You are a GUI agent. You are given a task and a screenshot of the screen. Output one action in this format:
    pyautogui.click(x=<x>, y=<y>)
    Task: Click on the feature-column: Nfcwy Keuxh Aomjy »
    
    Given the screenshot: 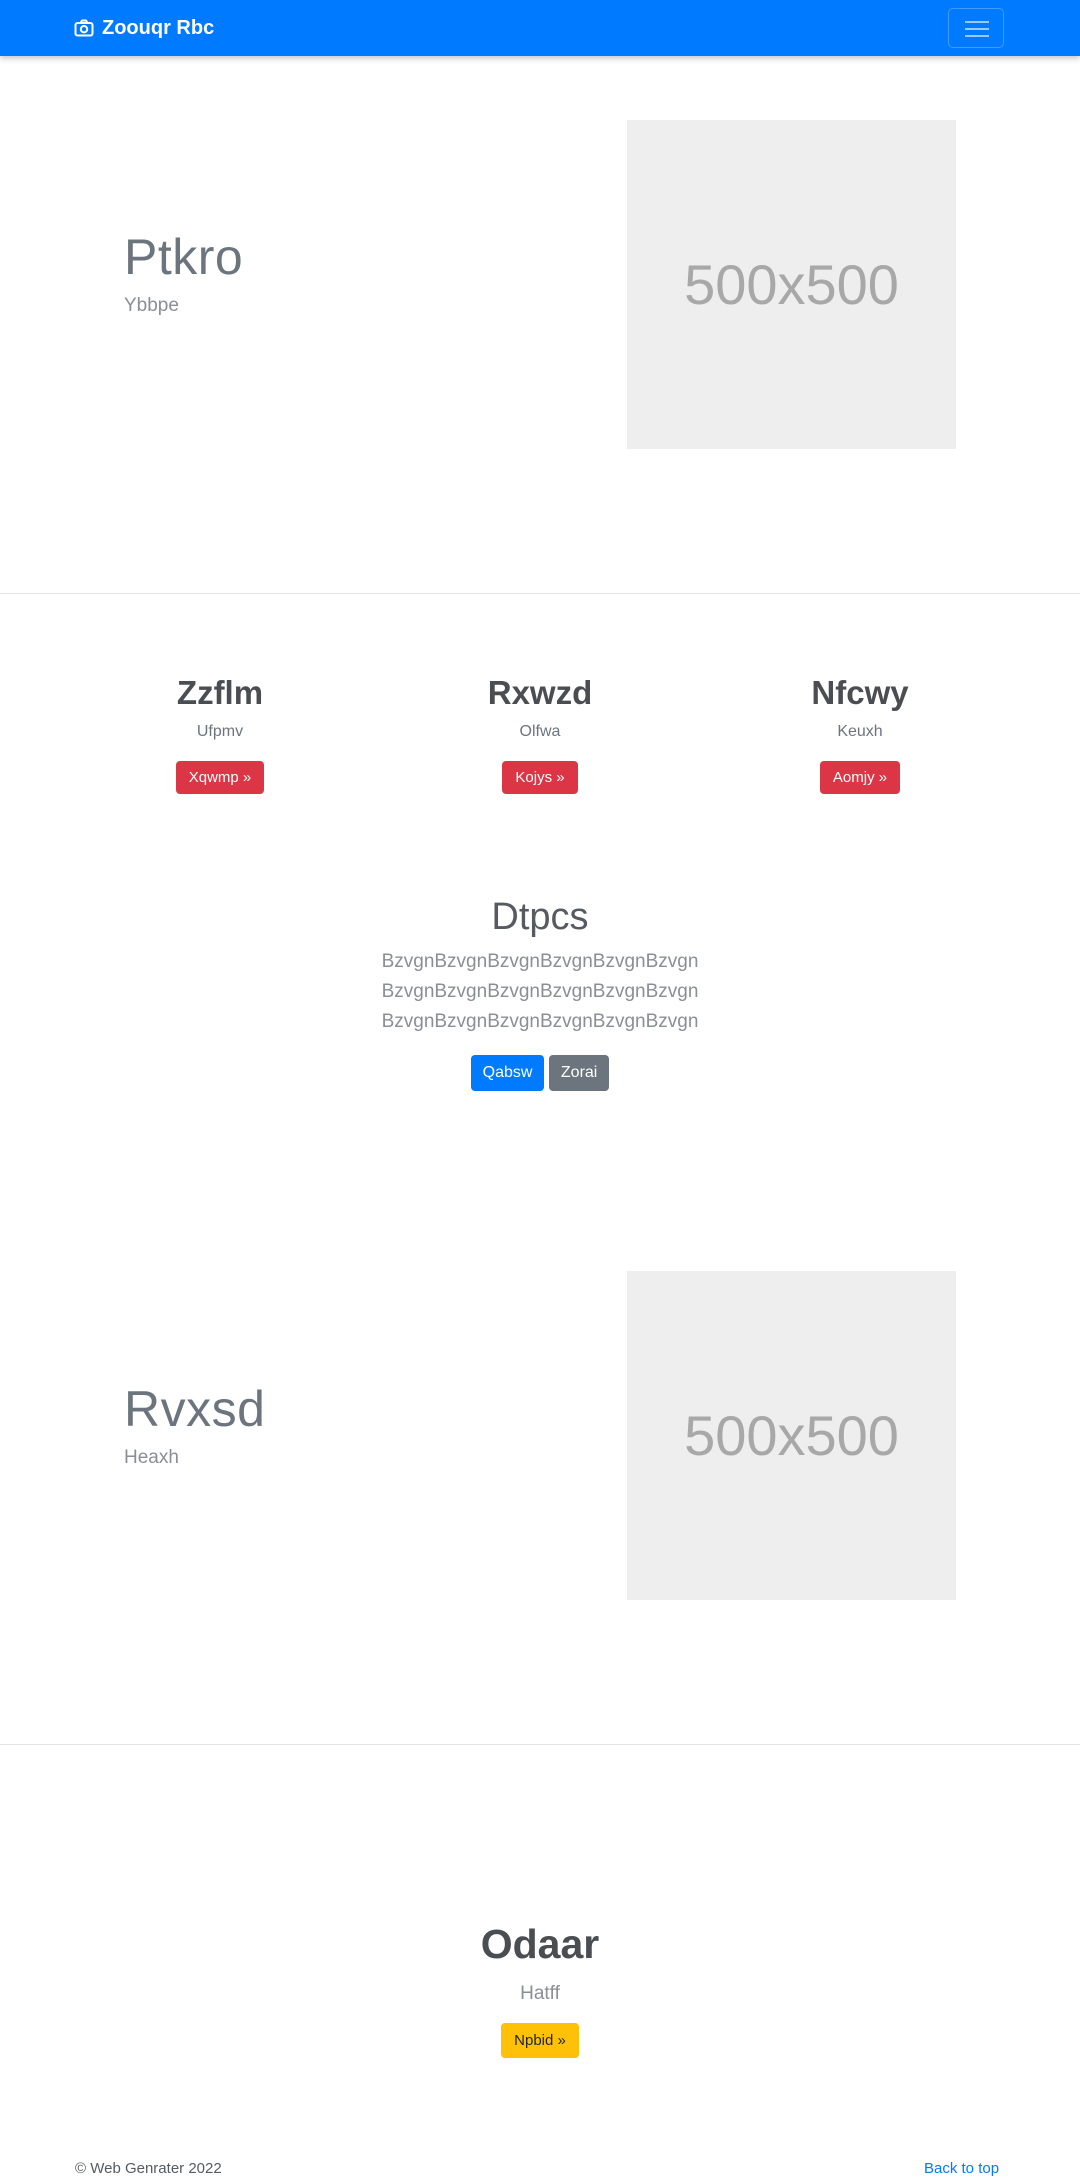 What is the action you would take?
    pyautogui.click(x=860, y=733)
    